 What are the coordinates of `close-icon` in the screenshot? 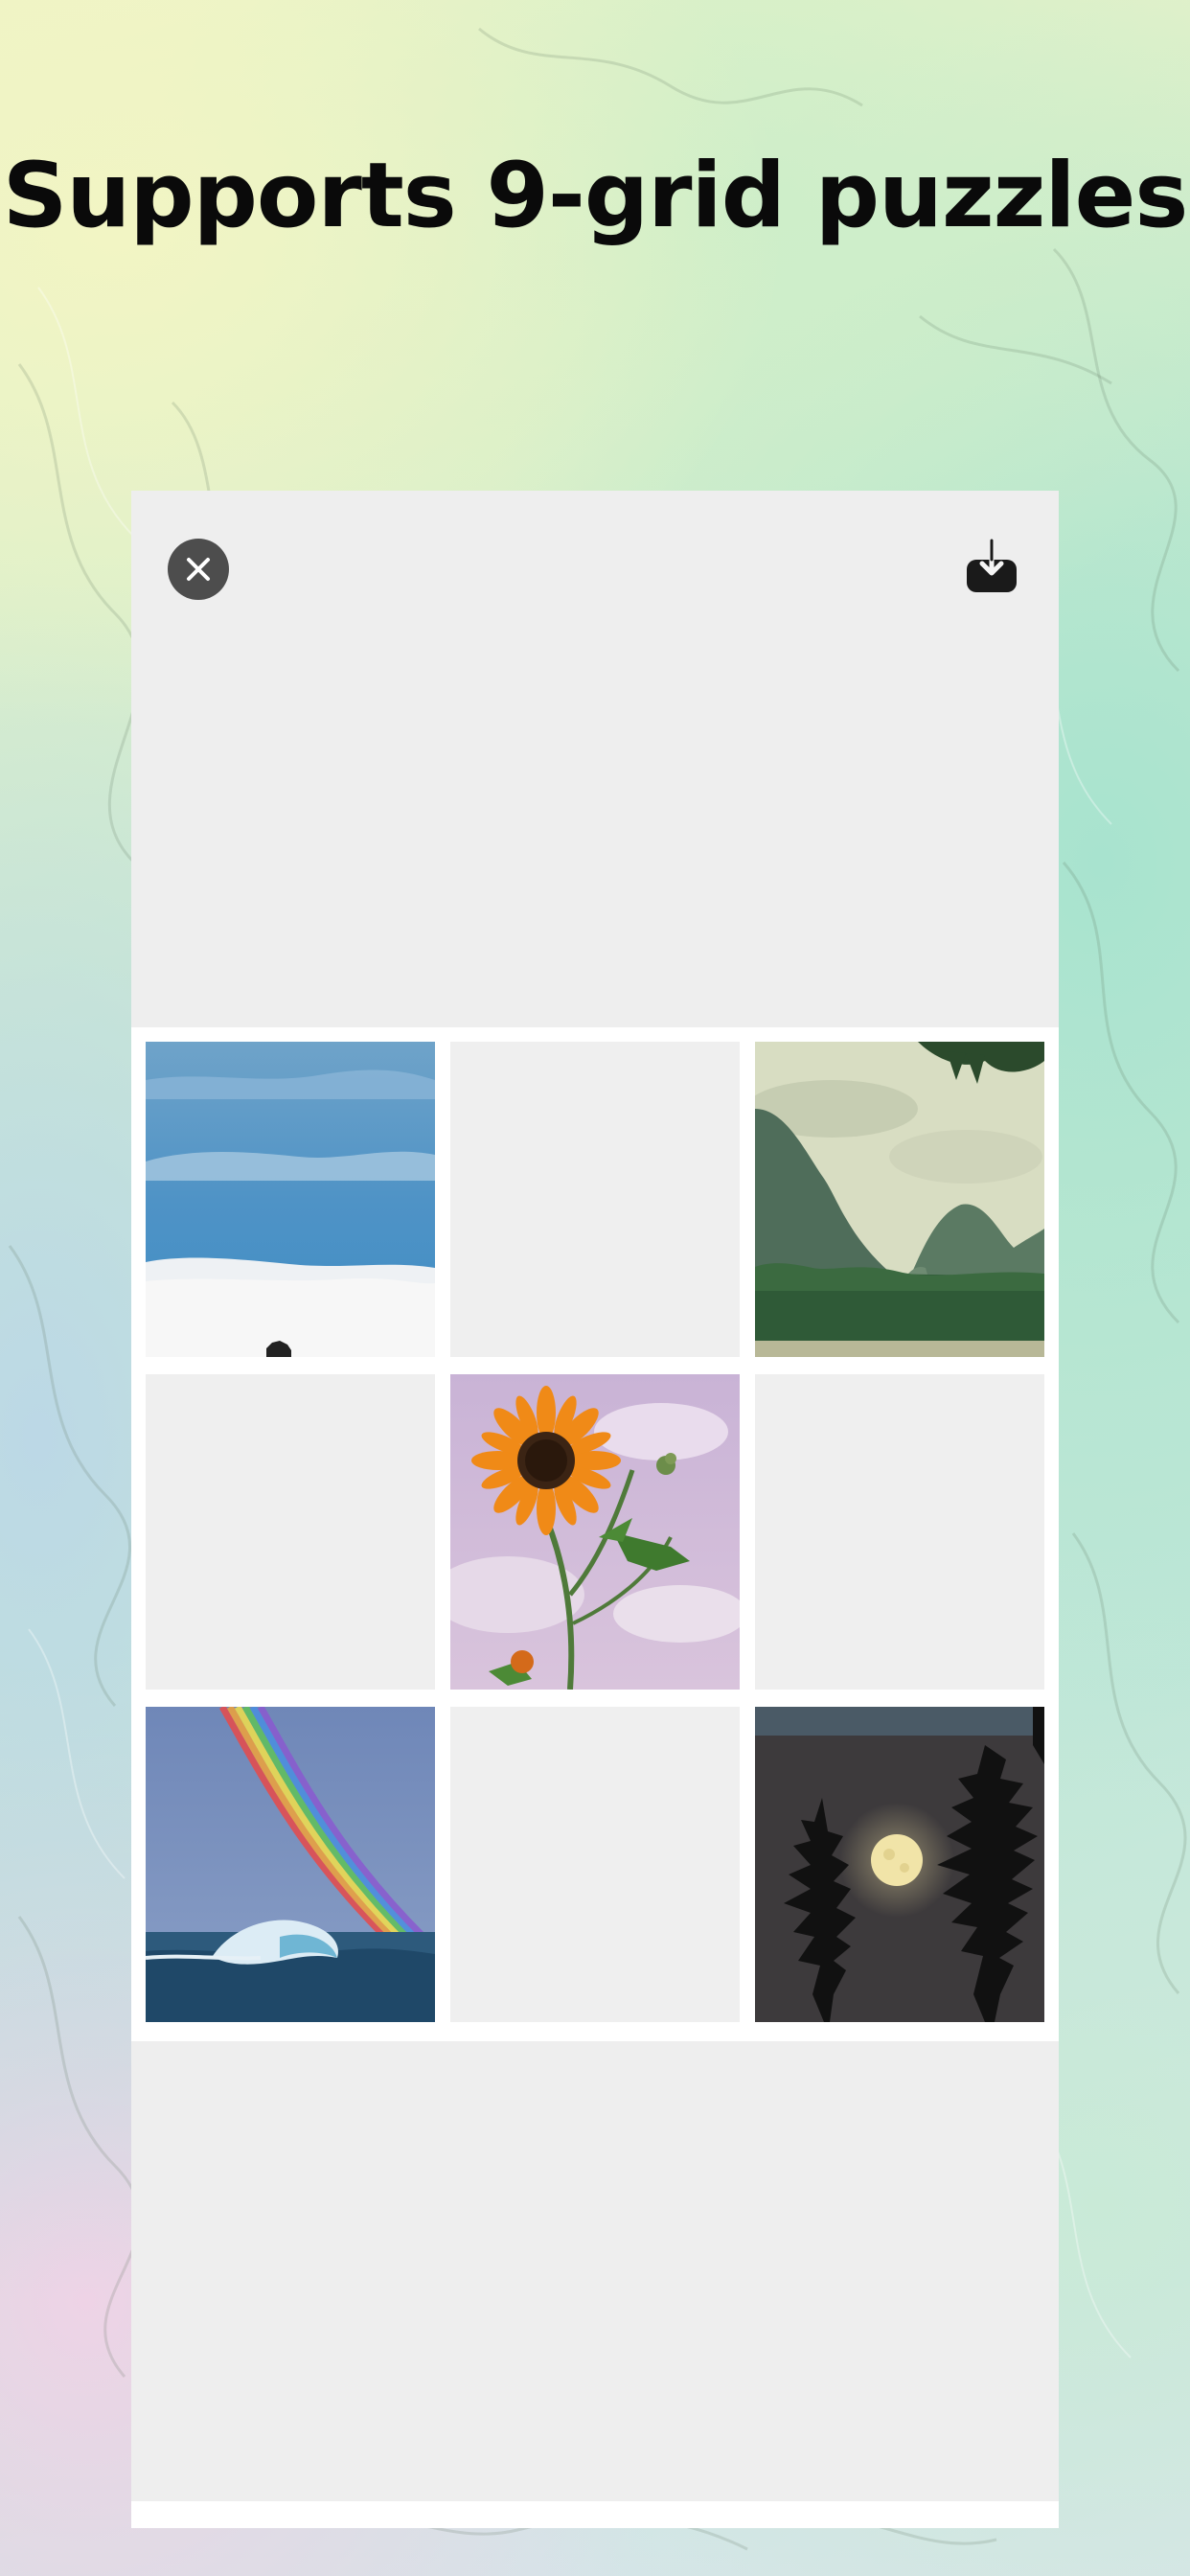 It's located at (199, 569).